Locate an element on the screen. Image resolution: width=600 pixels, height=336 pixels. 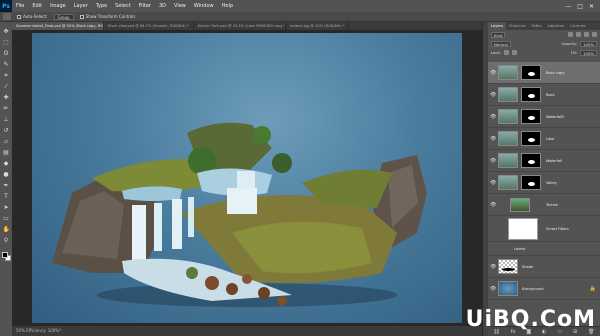
healing-brush-tool-icon: ✚ is located at coordinates (6, 97).